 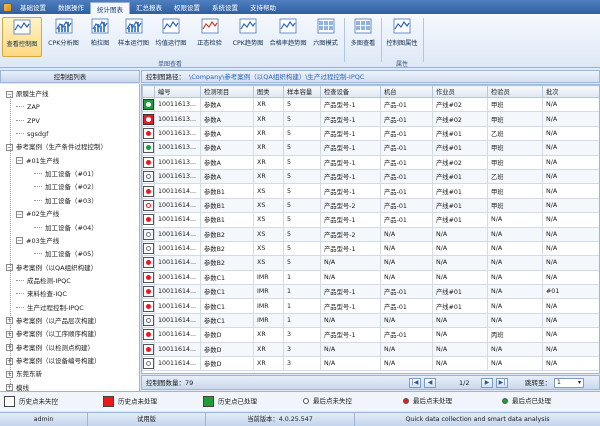 I want to click on ribbon-button-3: 柏拉图, so click(x=100, y=37).